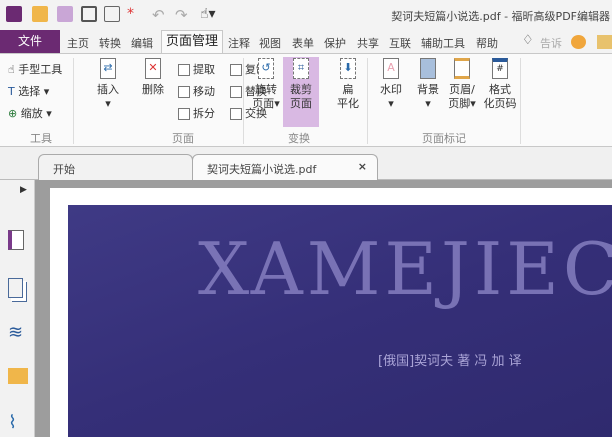  Describe the element at coordinates (18, 422) in the screenshot. I see `attachment-icon: ⌇` at that location.